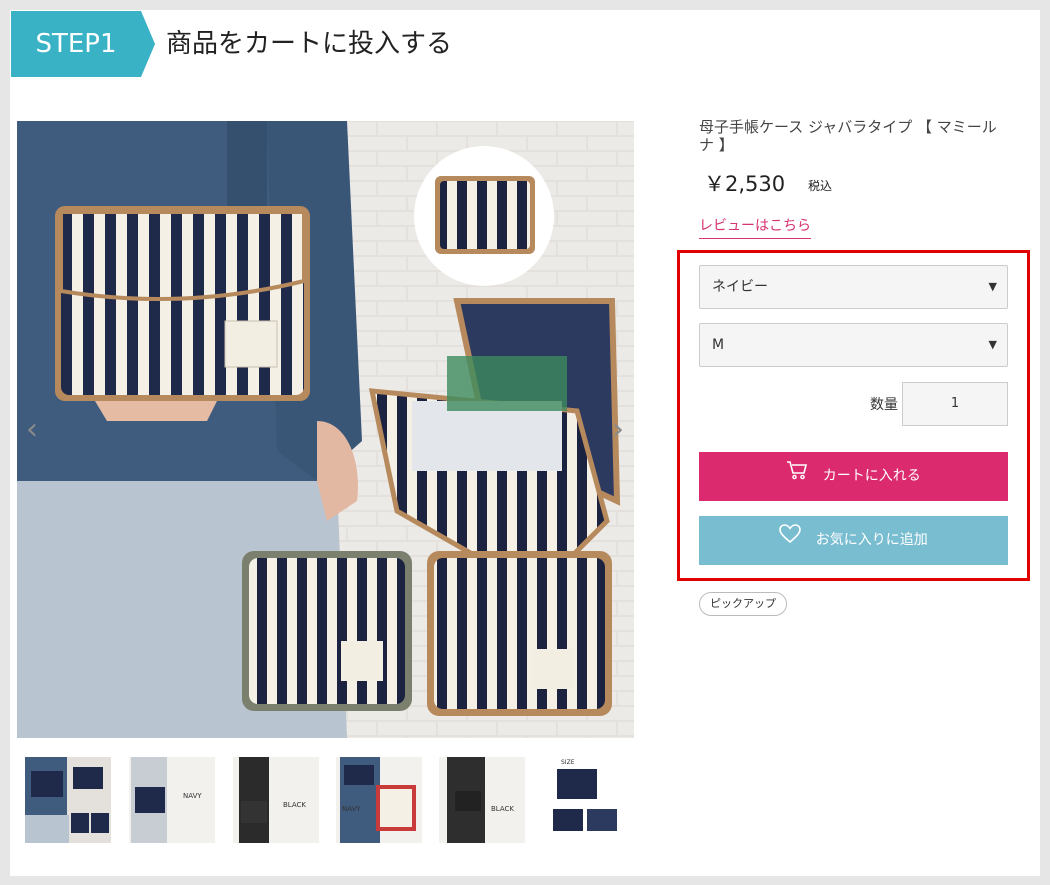 The width and height of the screenshot is (1050, 885). Describe the element at coordinates (884, 405) in the screenshot. I see `quantity-label: 数量` at that location.